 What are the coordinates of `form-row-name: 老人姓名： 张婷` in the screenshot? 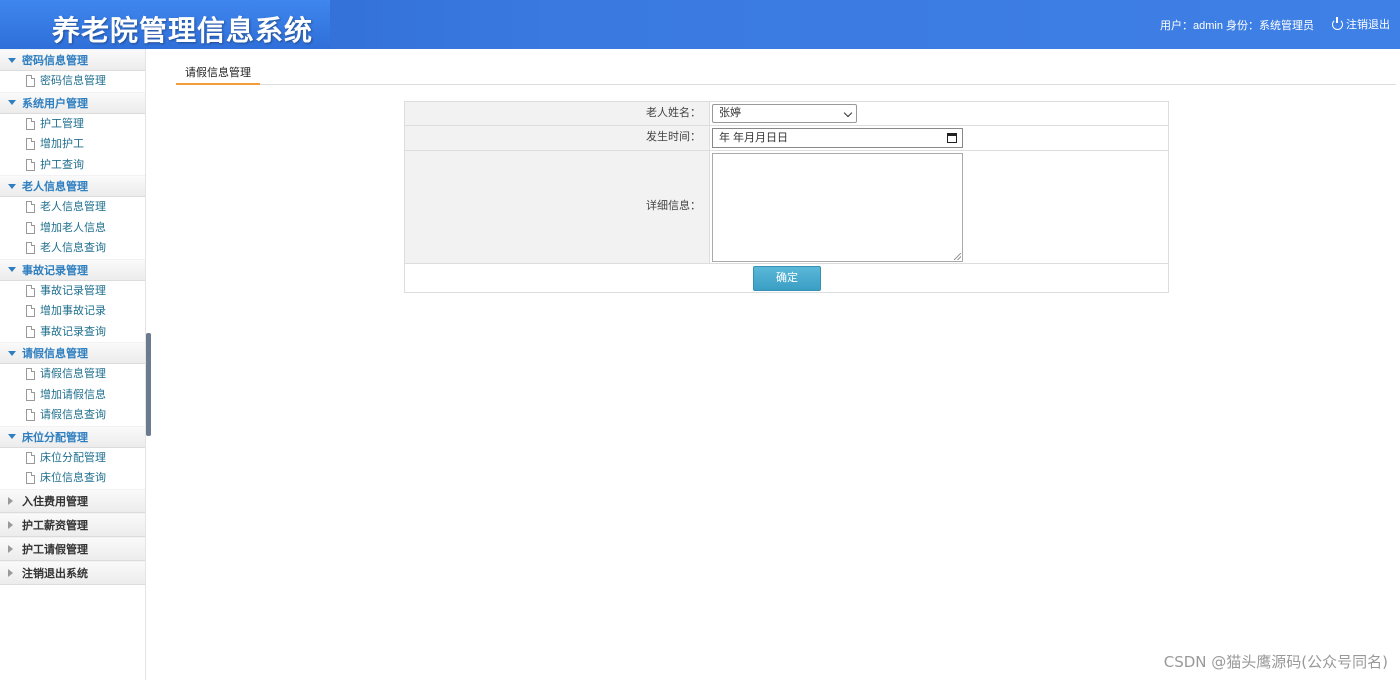 It's located at (786, 114).